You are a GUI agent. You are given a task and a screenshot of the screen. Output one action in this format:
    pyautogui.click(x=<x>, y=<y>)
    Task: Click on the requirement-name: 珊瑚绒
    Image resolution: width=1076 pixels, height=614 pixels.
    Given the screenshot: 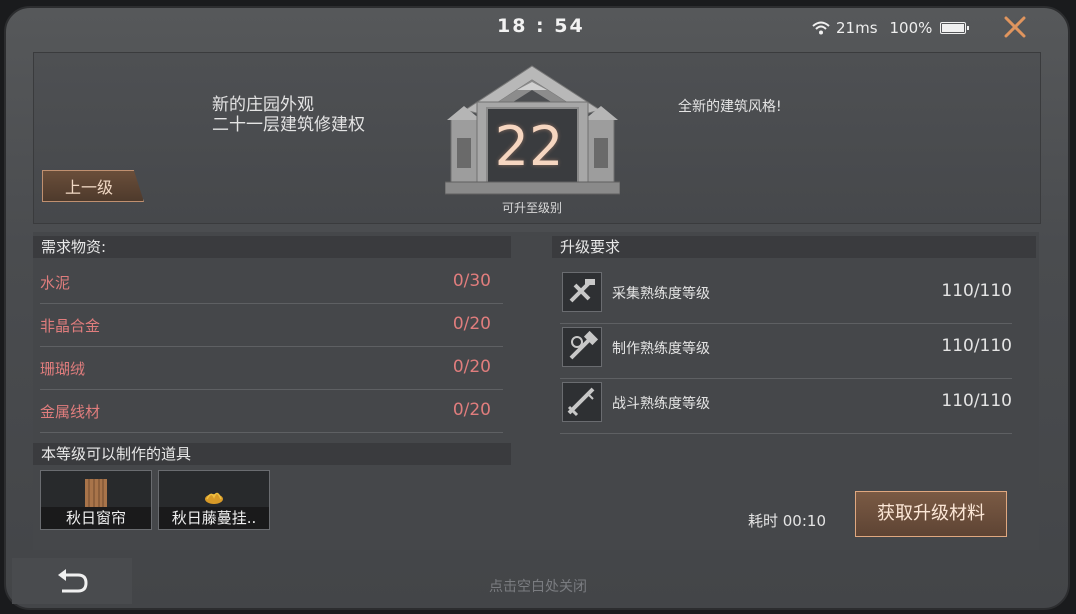 What is the action you would take?
    pyautogui.click(x=63, y=369)
    